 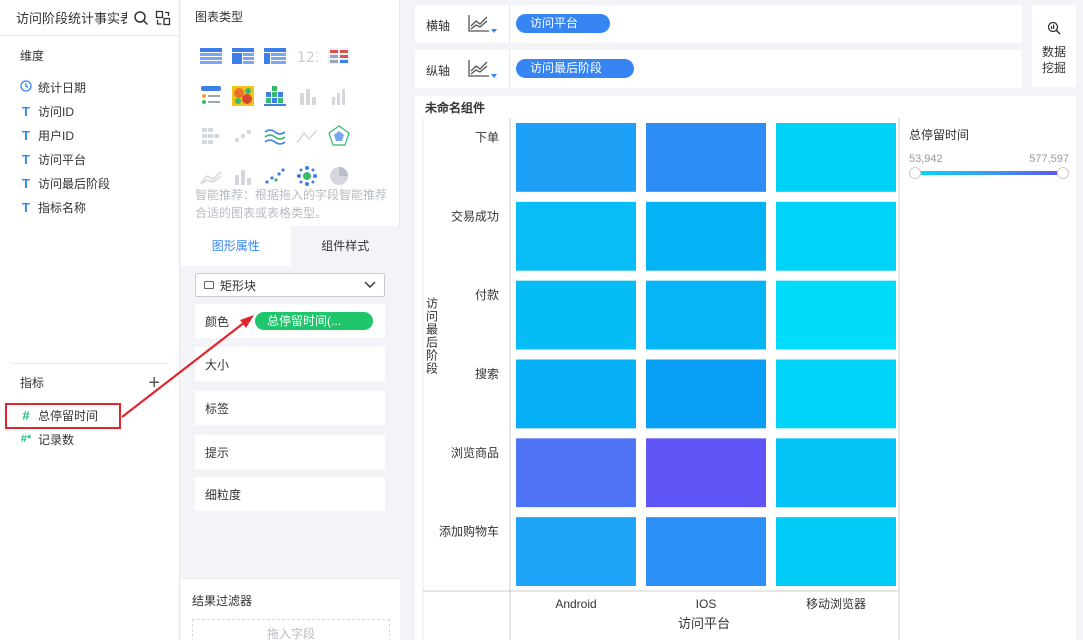 I want to click on shape-select-value: 矩形块, so click(x=238, y=285).